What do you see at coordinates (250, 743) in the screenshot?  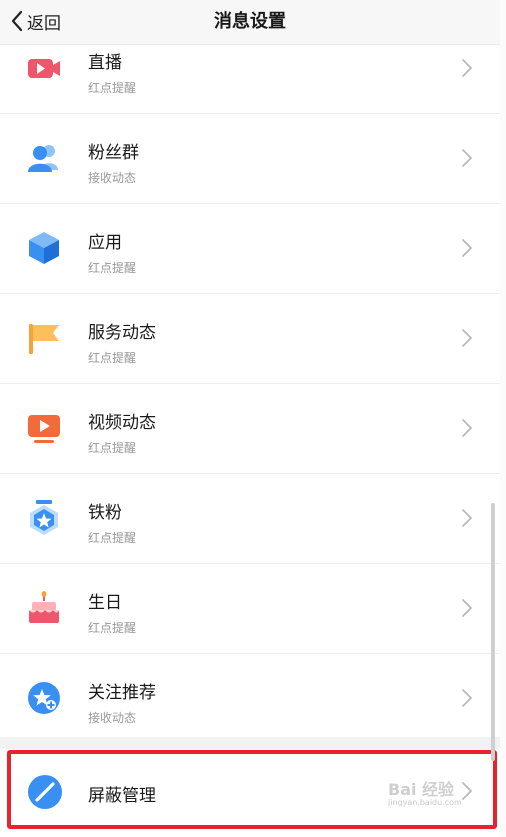 I see `section-gap` at bounding box center [250, 743].